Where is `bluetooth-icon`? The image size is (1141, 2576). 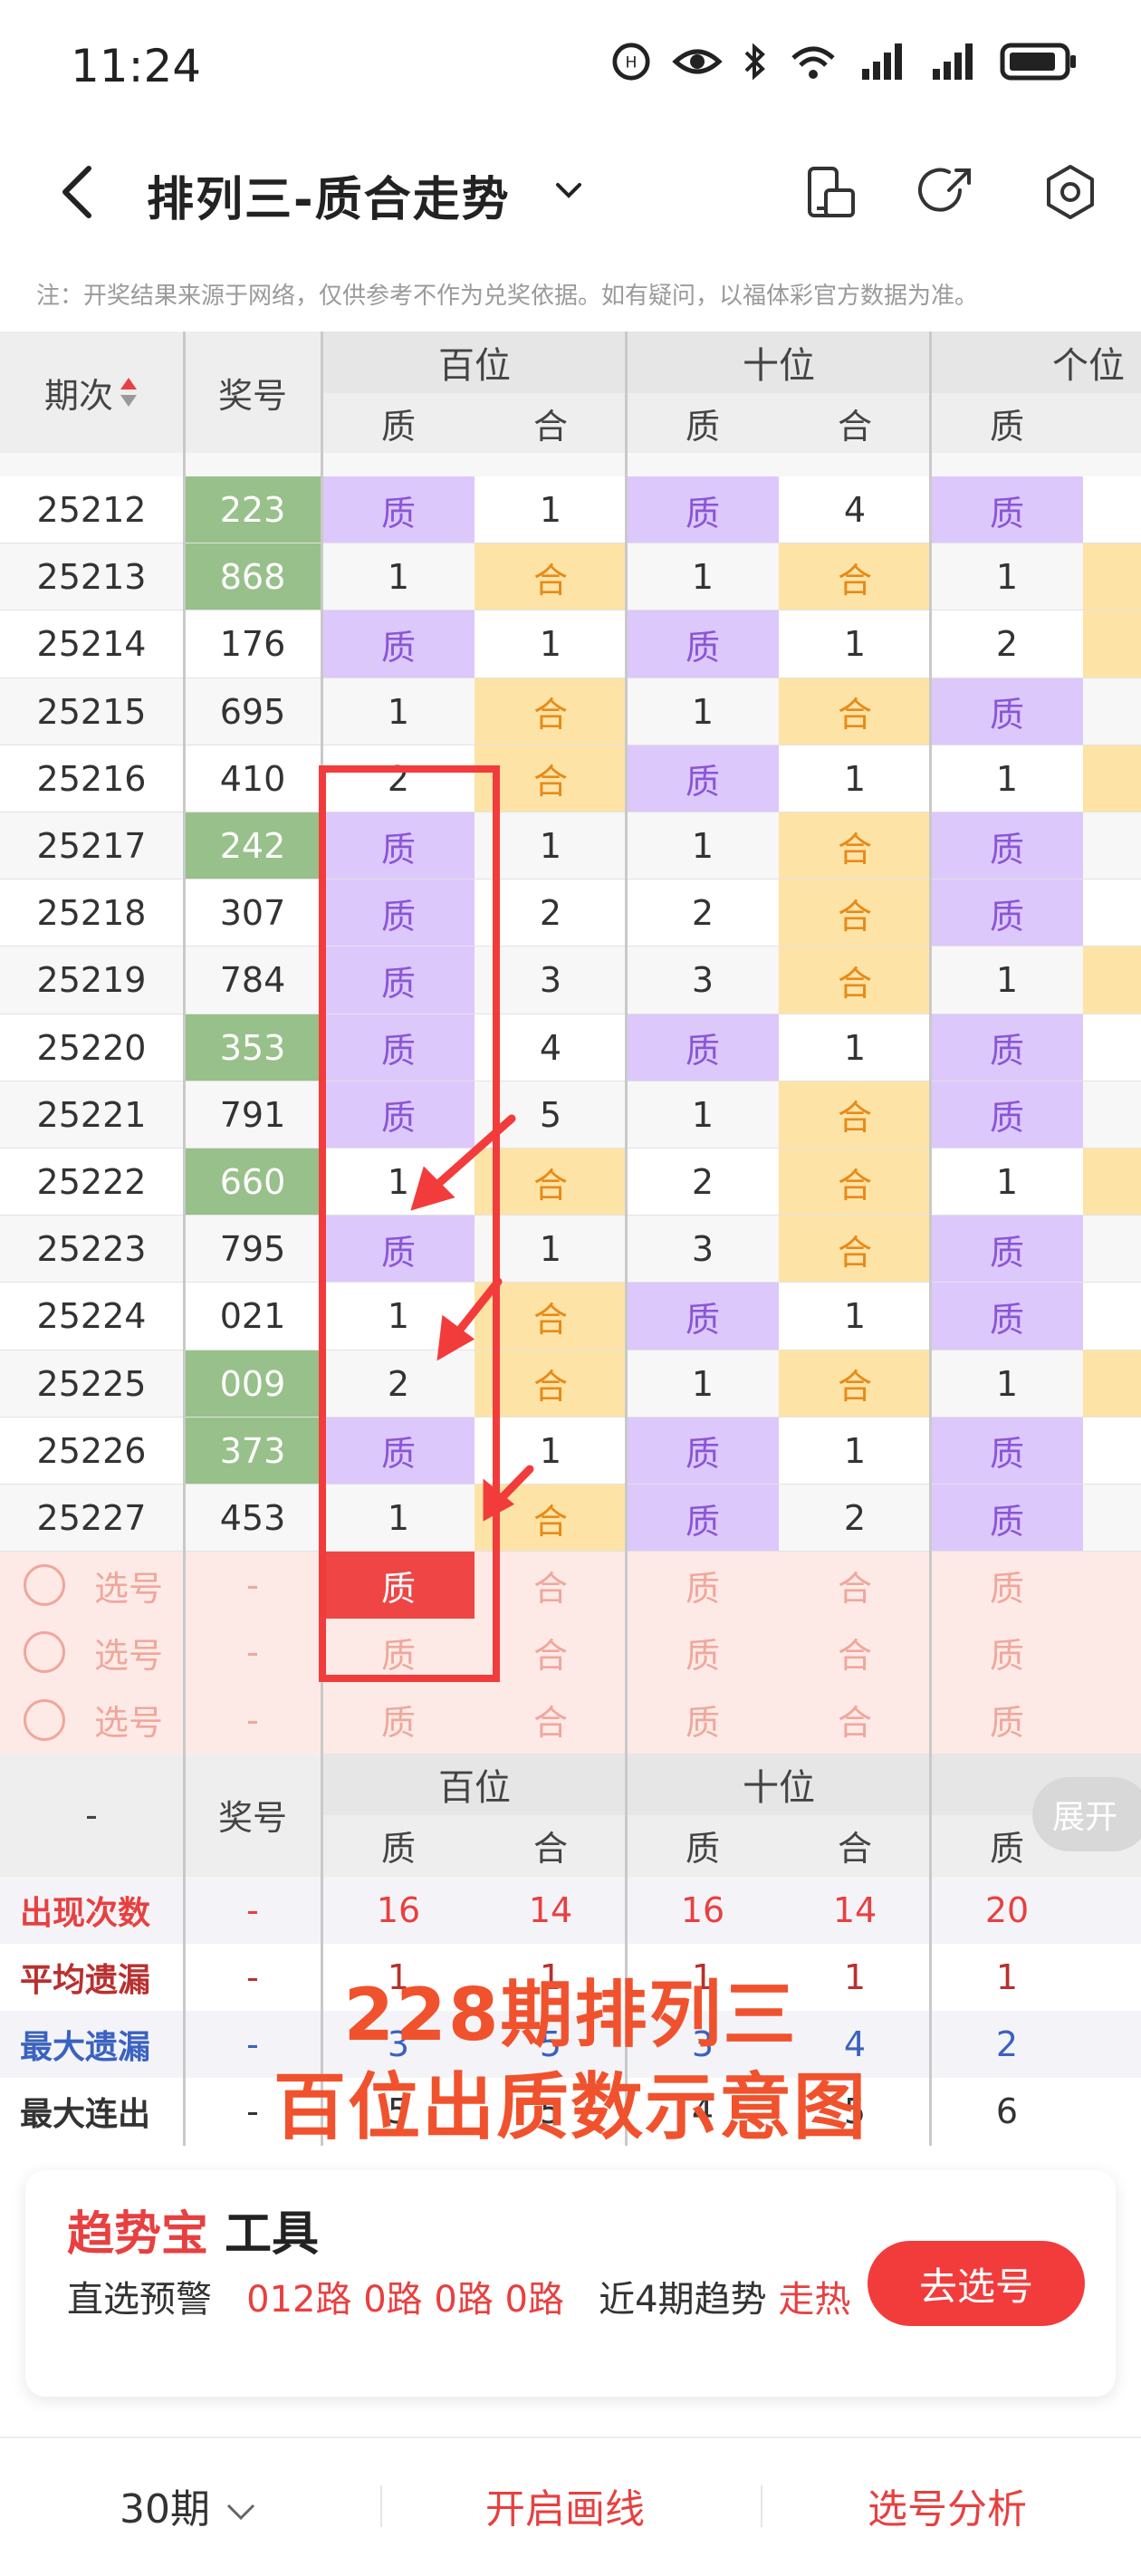
bluetooth-icon is located at coordinates (754, 62).